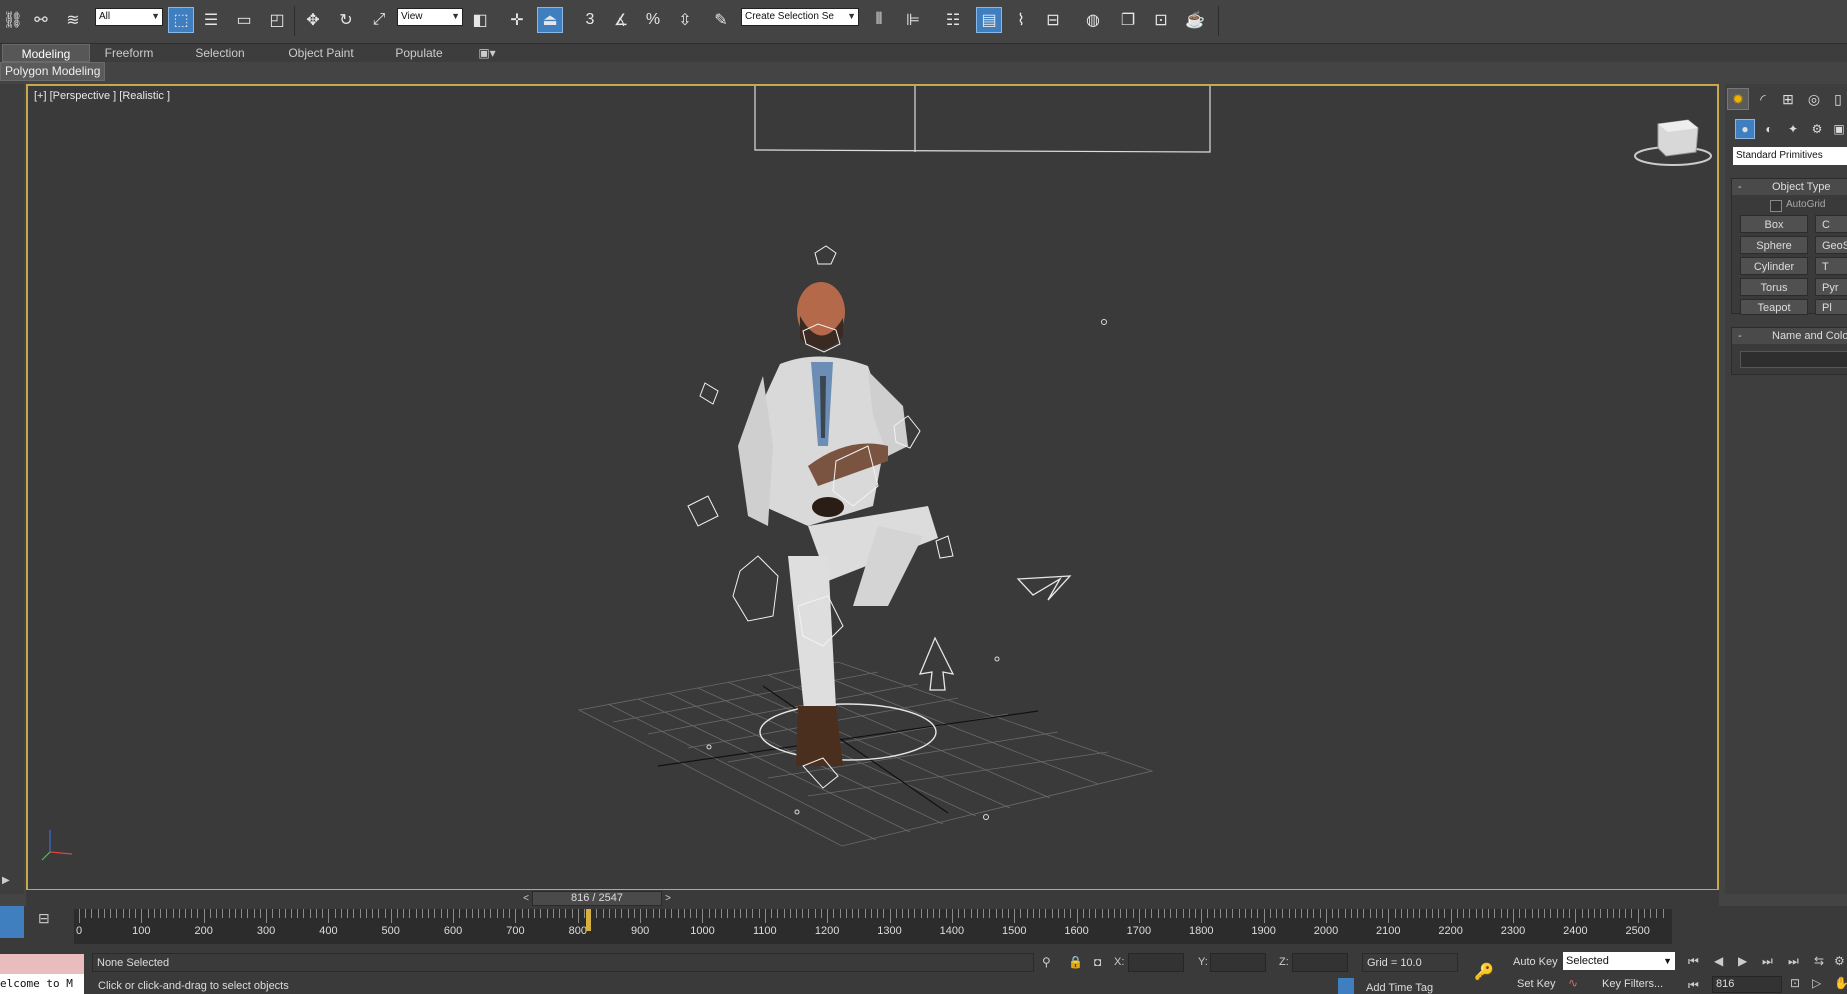 The width and height of the screenshot is (1847, 994). I want to click on lights-icon: ✦, so click(1793, 129).